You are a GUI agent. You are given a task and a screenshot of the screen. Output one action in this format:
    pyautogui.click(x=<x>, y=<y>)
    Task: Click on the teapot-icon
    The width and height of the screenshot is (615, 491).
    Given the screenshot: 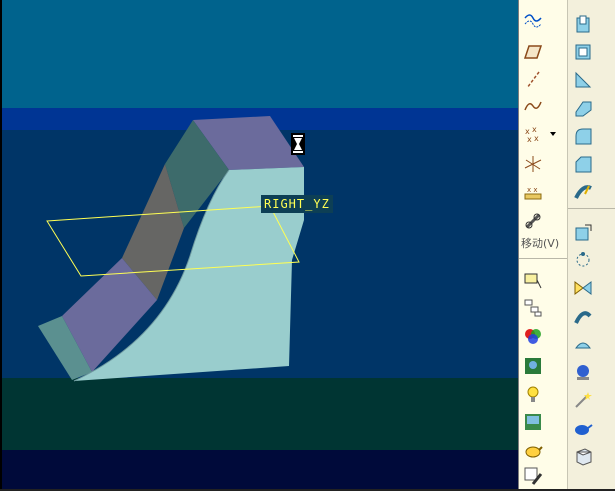 What is the action you would take?
    pyautogui.click(x=533, y=450)
    